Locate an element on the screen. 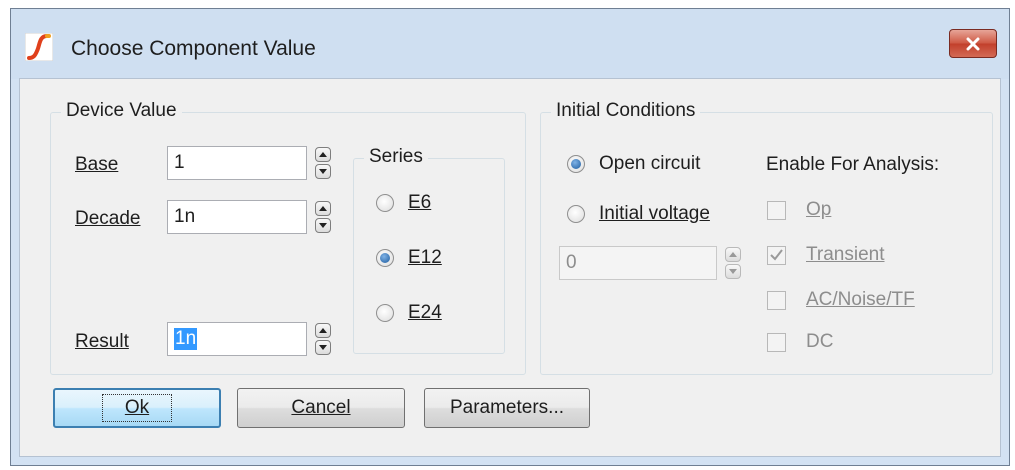 The width and height of the screenshot is (1015, 470). decade-label: Decade is located at coordinates (108, 218).